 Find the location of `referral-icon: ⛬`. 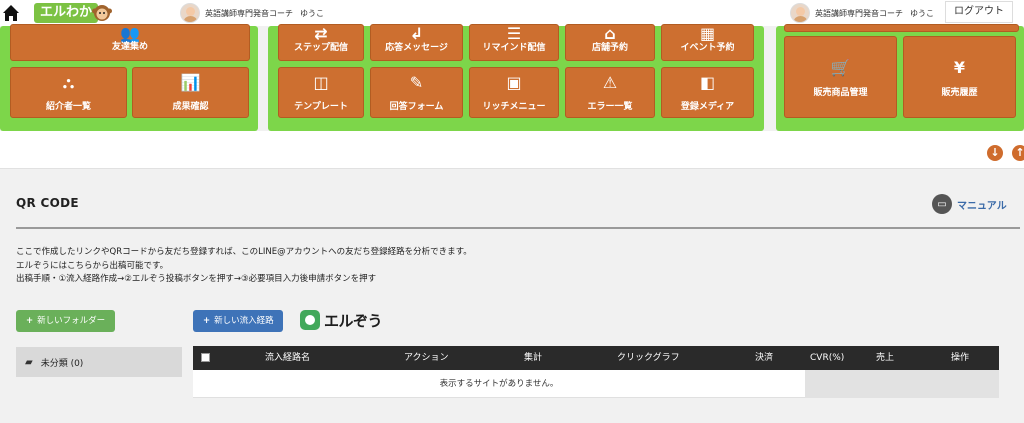

referral-icon: ⛬ is located at coordinates (68, 82).